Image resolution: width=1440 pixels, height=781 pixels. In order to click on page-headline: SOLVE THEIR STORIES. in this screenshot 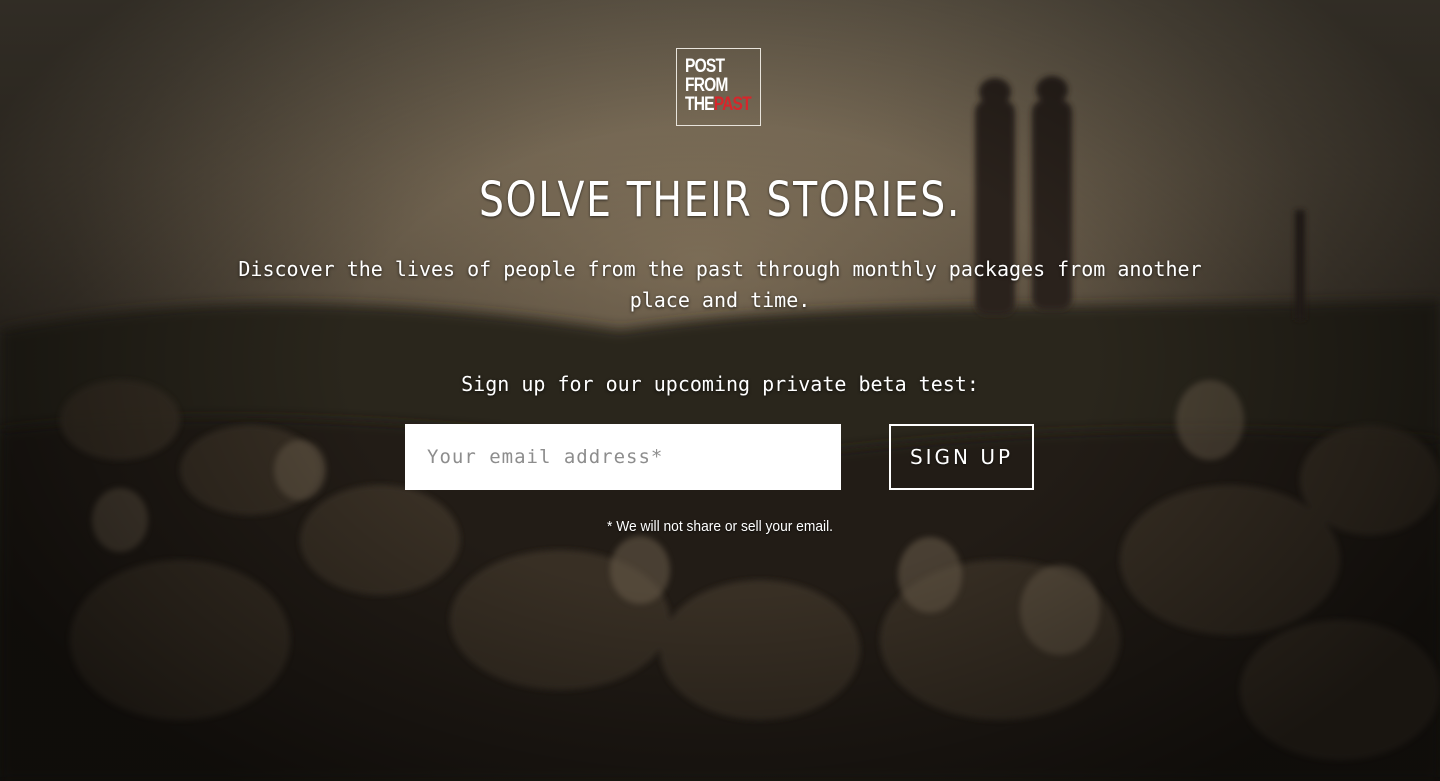, I will do `click(720, 200)`.